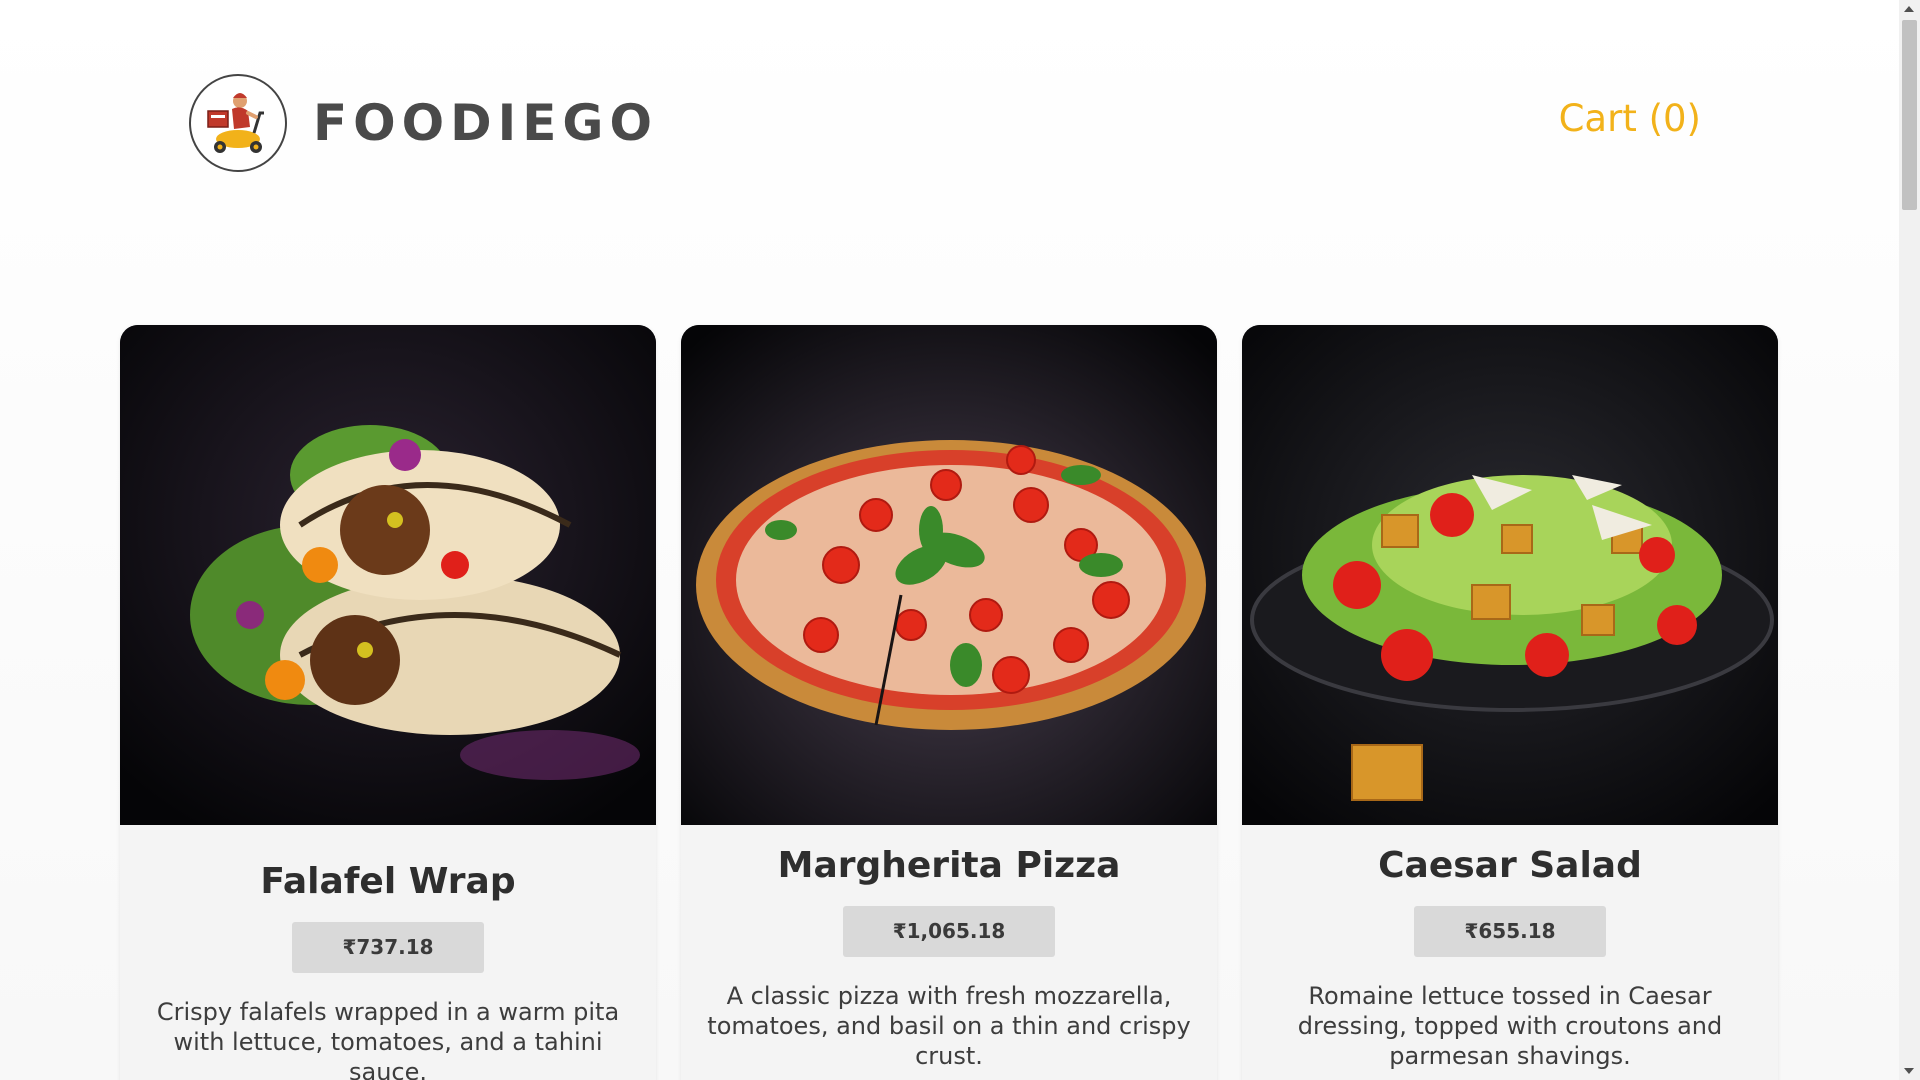 This screenshot has width=1920, height=1080. I want to click on product-name: Falafel Wrap, so click(388, 881).